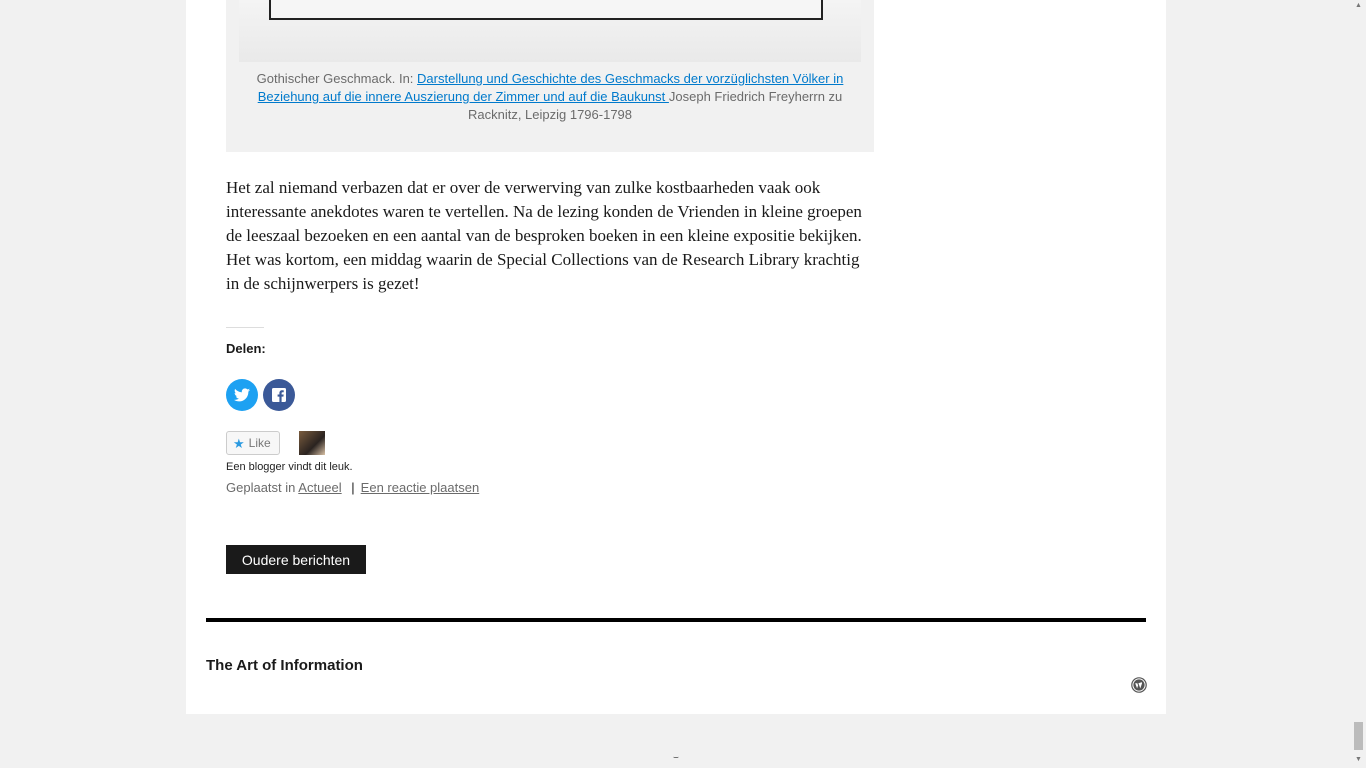  I want to click on image-frame-drawing, so click(546, 10).